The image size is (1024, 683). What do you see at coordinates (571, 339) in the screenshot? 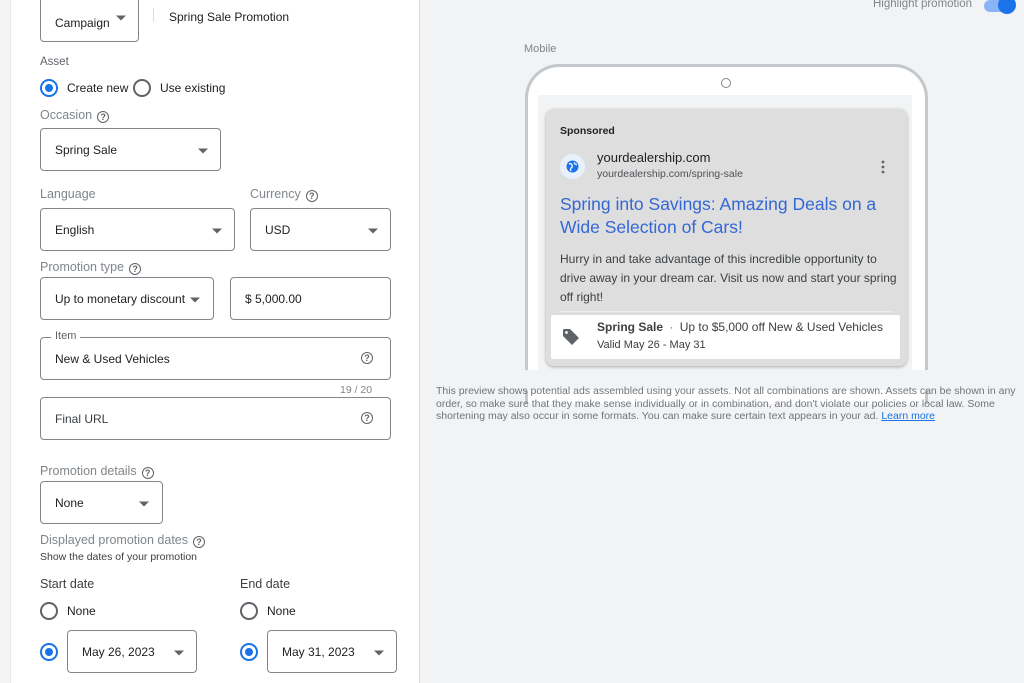
I see `tag-icon` at bounding box center [571, 339].